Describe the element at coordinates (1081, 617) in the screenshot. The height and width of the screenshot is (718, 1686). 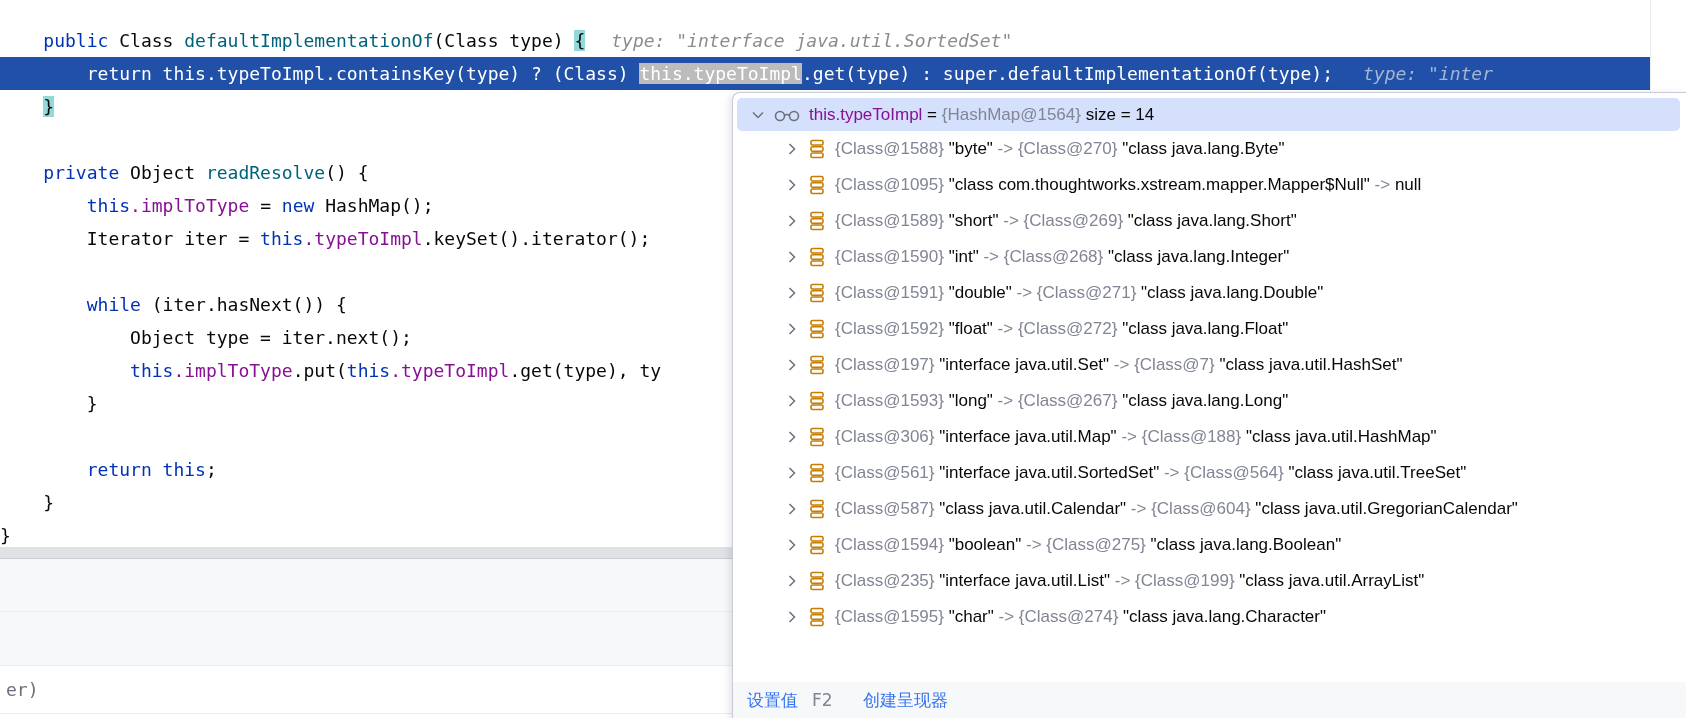
I see `map-entry-text: {Class@1595} "char" -> {Class@274} "class java.lang.Character"` at that location.